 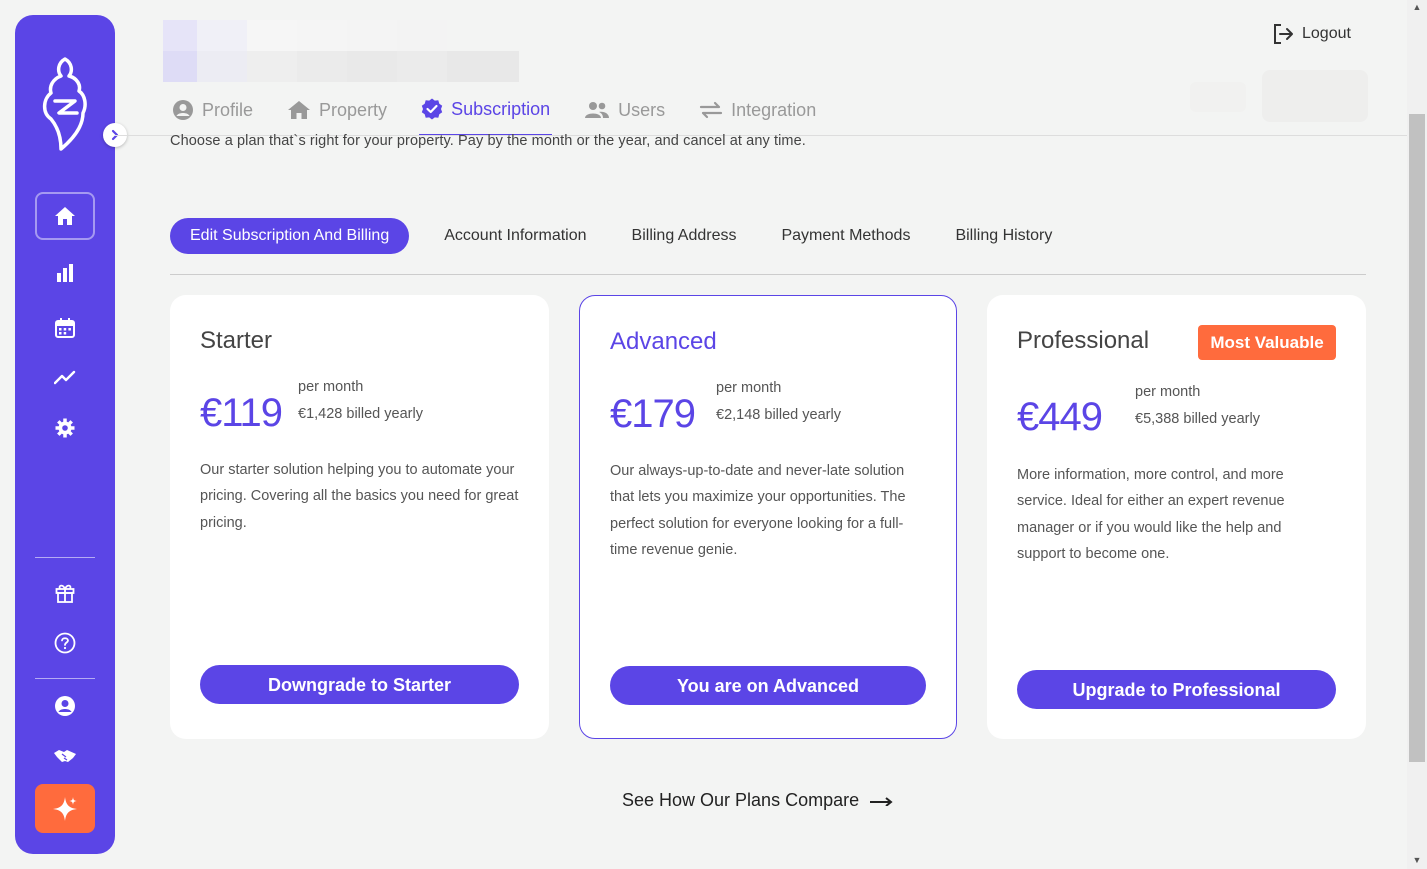 What do you see at coordinates (236, 340) in the screenshot?
I see `plan-name: Starter` at bounding box center [236, 340].